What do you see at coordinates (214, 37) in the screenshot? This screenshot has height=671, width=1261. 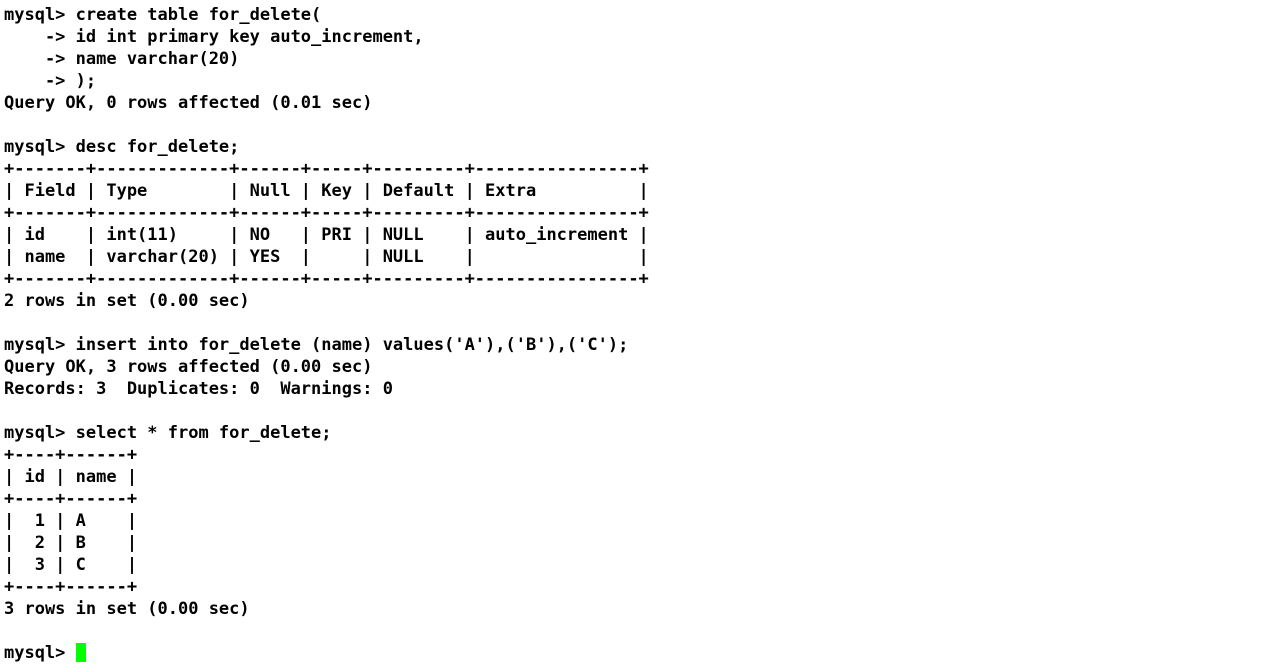 I see `terminal-line: -> id int primary key auto_increment,` at bounding box center [214, 37].